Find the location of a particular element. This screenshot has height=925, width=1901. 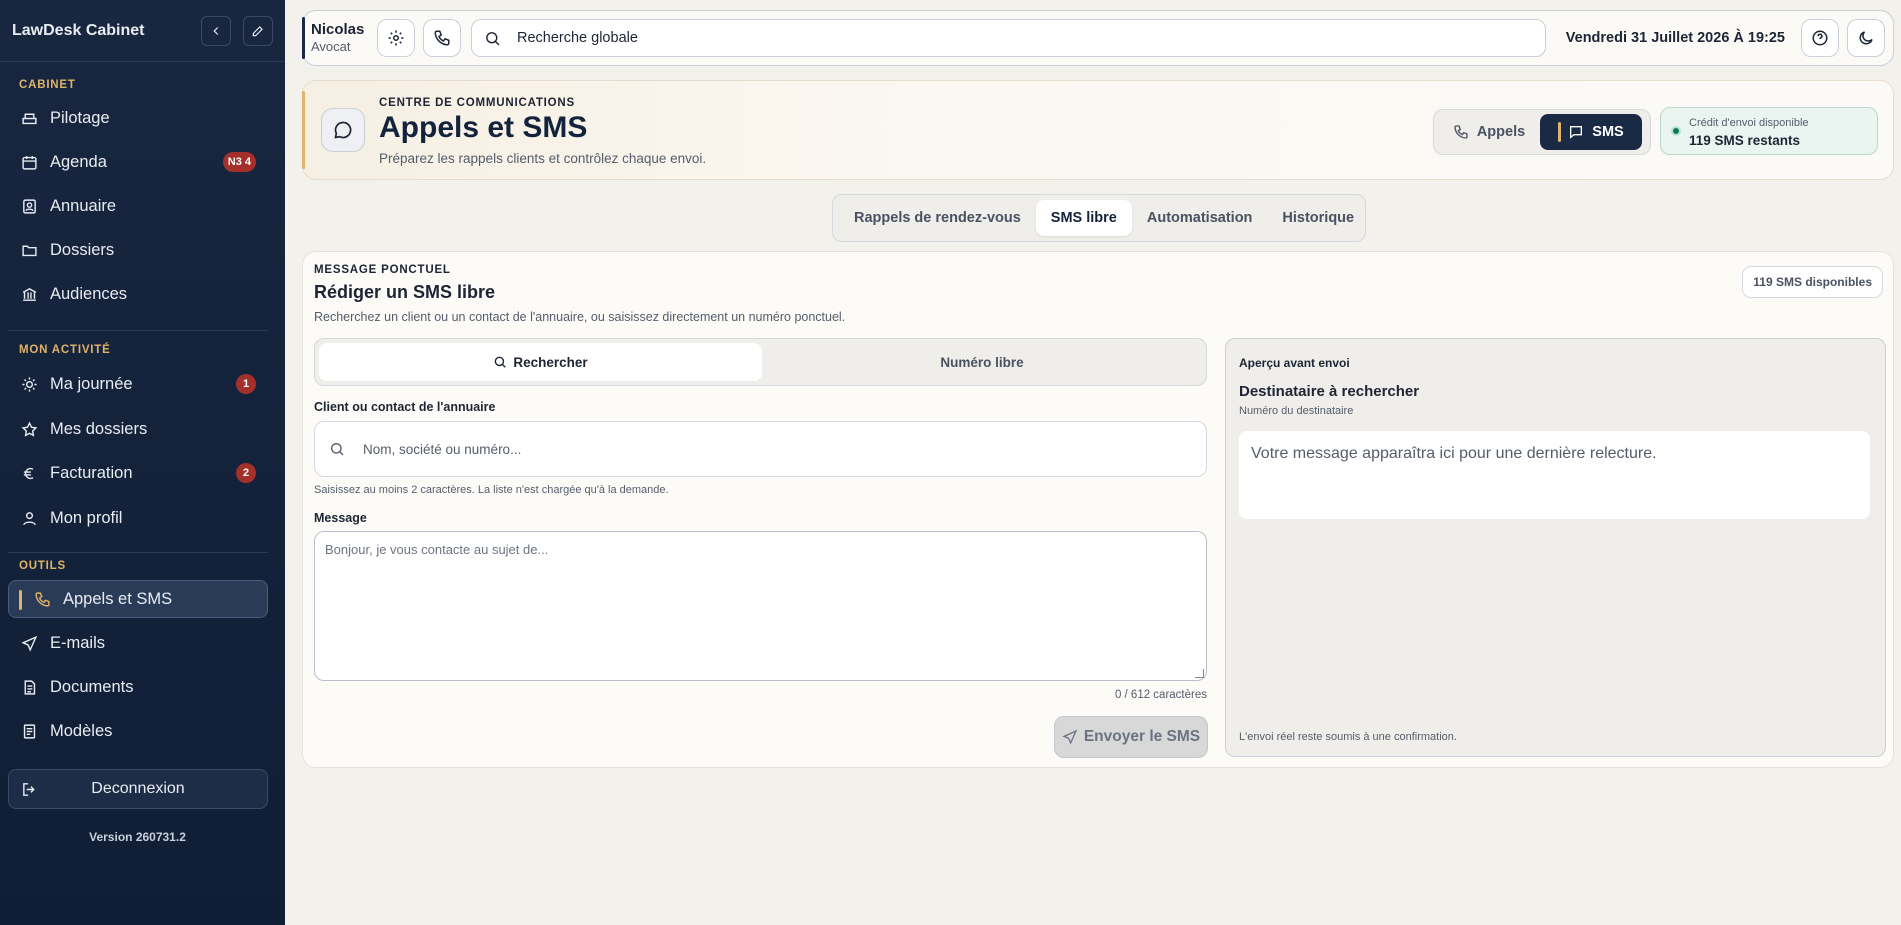

sidebar-item-annuaire: Annuaire is located at coordinates (138, 206).